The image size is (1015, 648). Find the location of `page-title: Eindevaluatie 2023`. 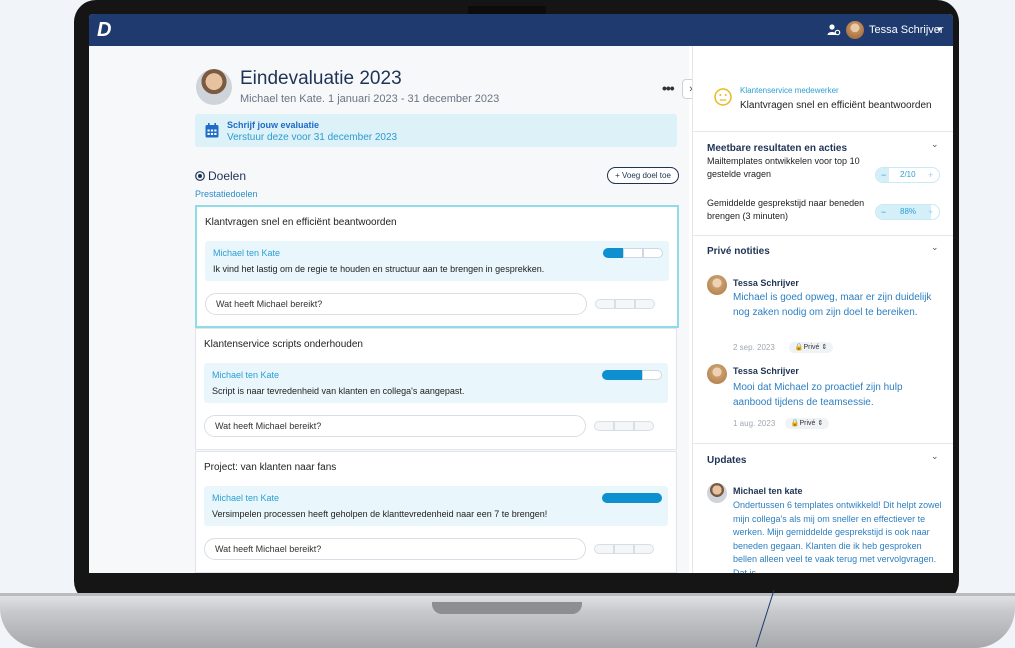

page-title: Eindevaluatie 2023 is located at coordinates (321, 78).